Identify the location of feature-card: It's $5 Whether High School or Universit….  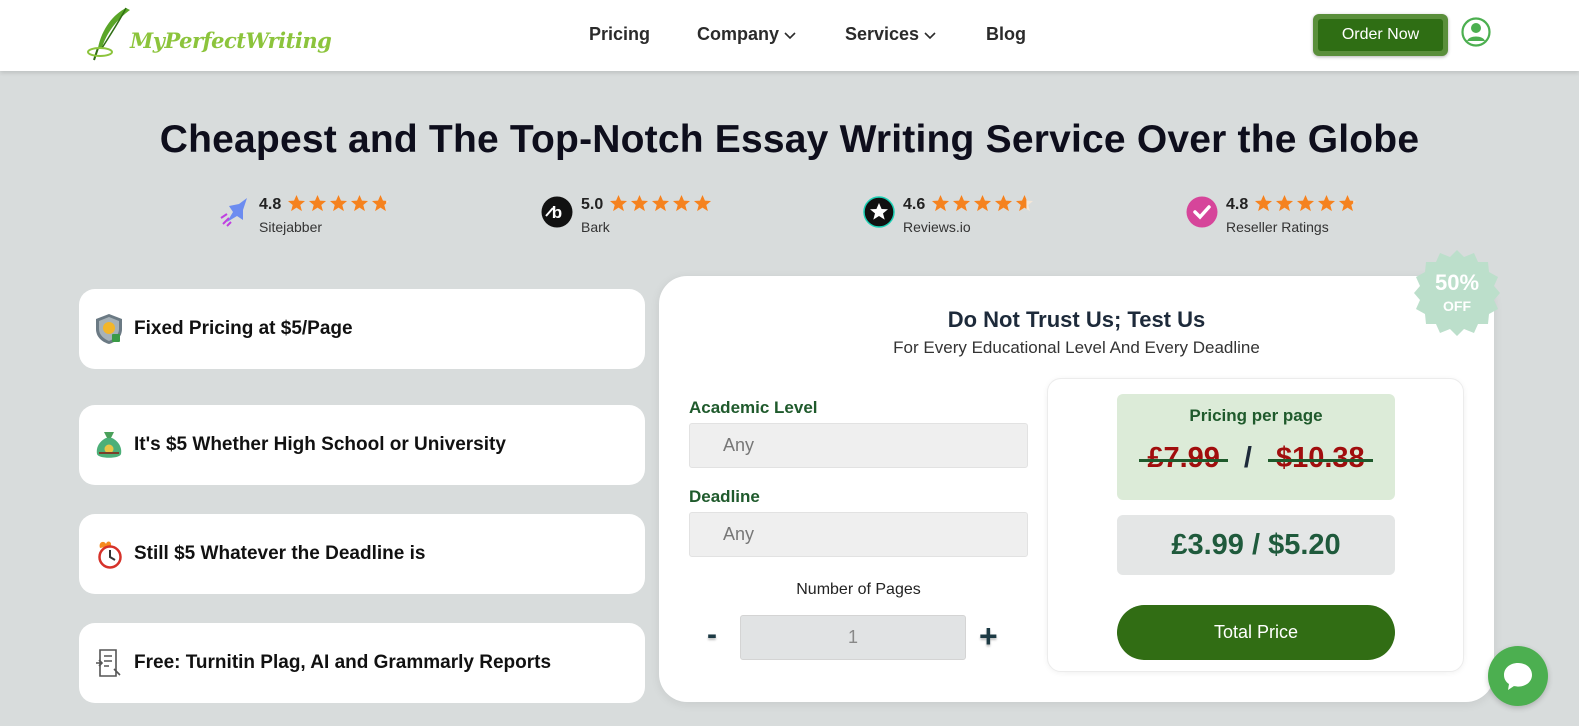
(362, 445).